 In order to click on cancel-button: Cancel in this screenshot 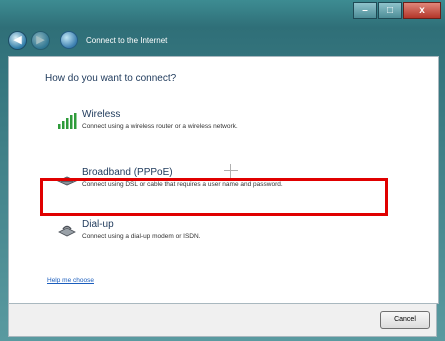, I will do `click(405, 320)`.